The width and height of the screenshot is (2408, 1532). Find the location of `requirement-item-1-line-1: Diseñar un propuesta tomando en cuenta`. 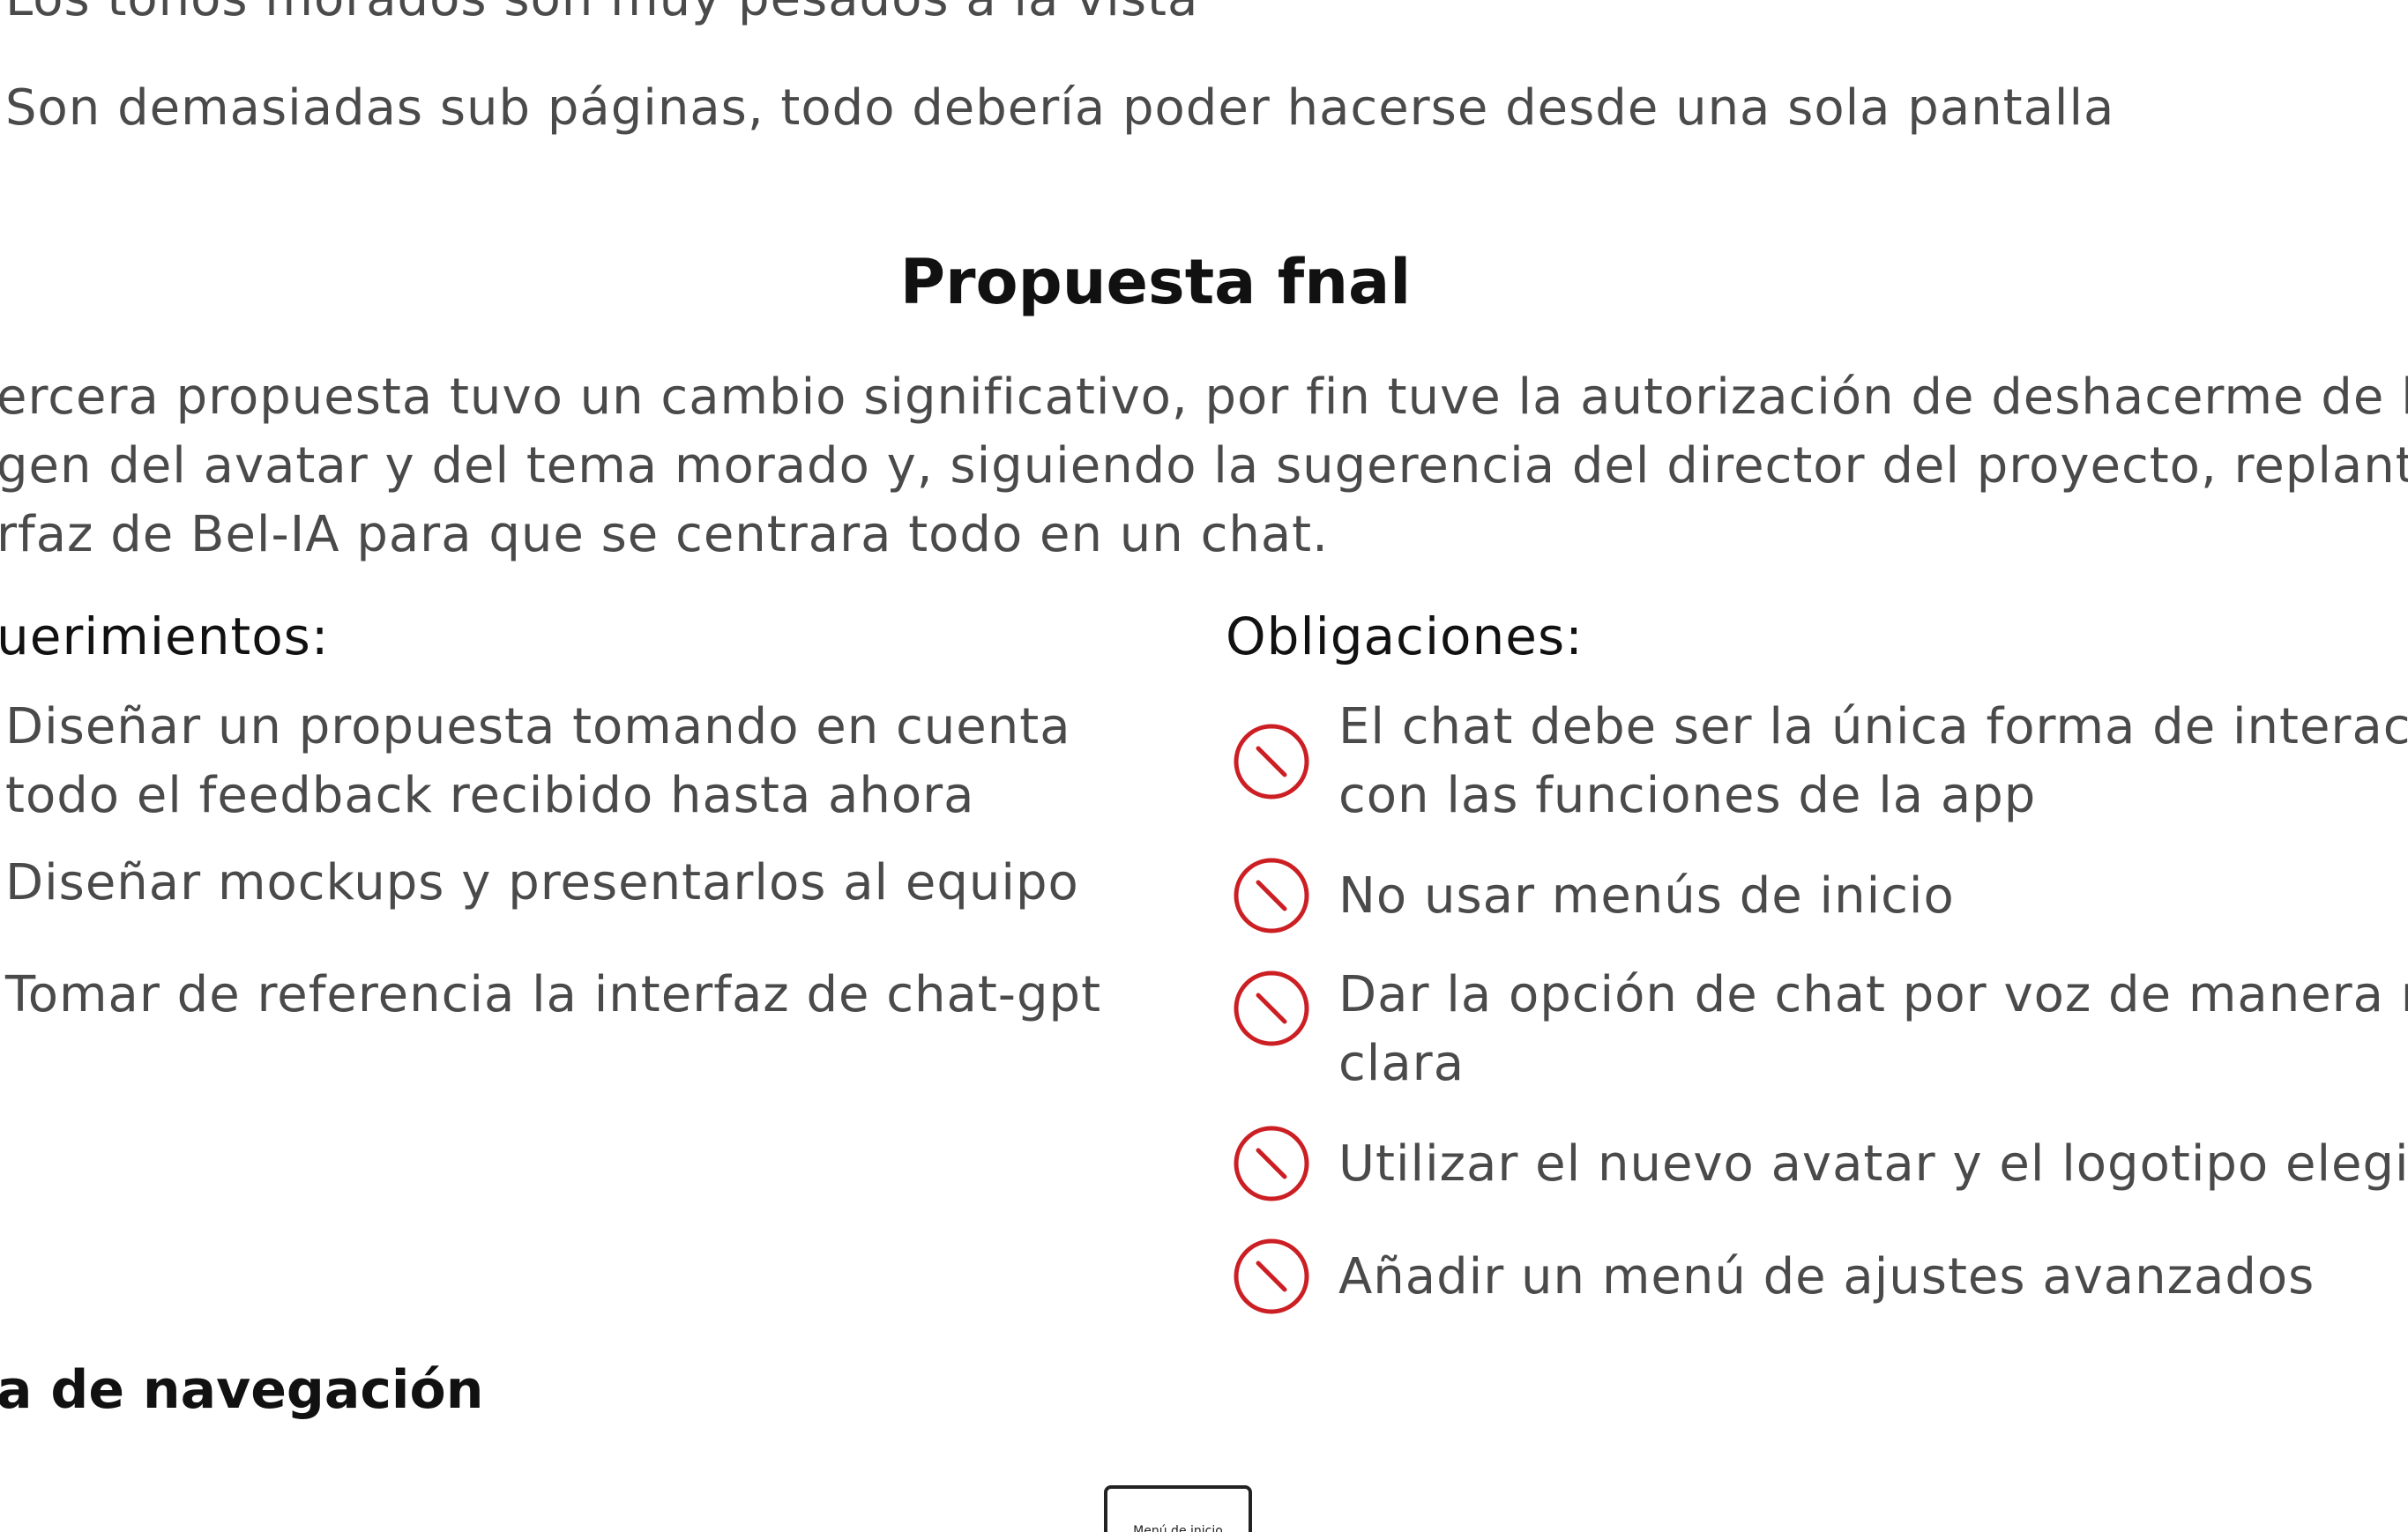

requirement-item-1-line-1: Diseñar un propuesta tomando en cuenta is located at coordinates (538, 726).